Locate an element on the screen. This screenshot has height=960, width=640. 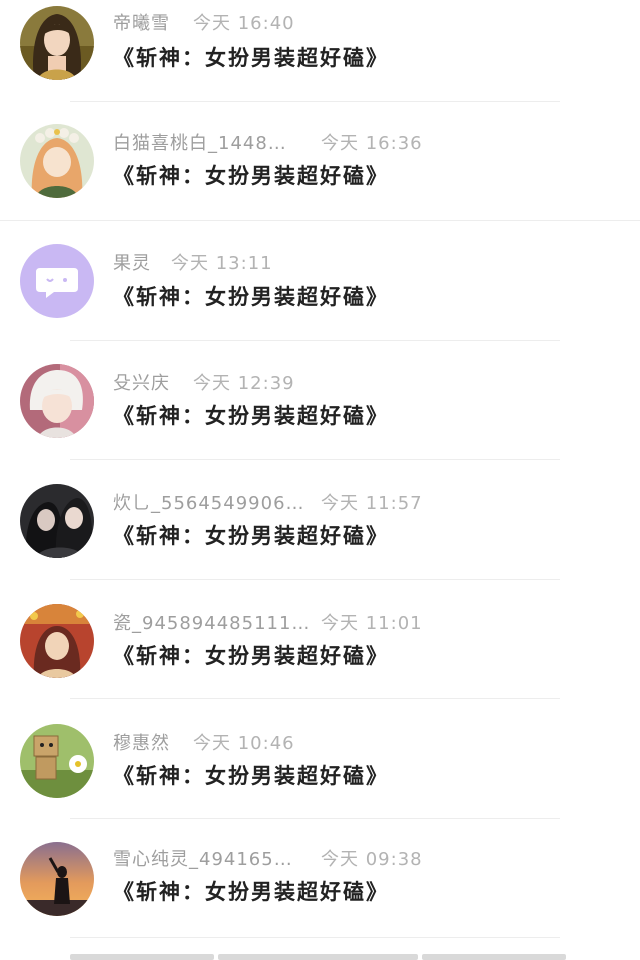
timestamp: 今天 16:36 is located at coordinates (372, 143).